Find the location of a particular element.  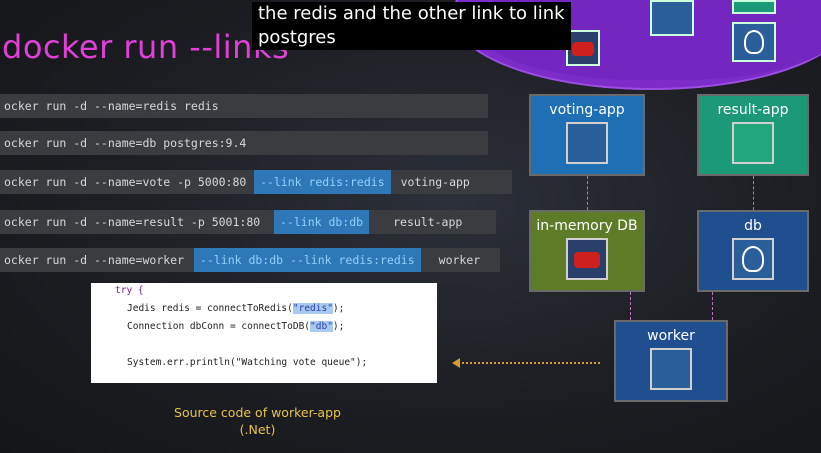

node-worker: worker is located at coordinates (671, 361).